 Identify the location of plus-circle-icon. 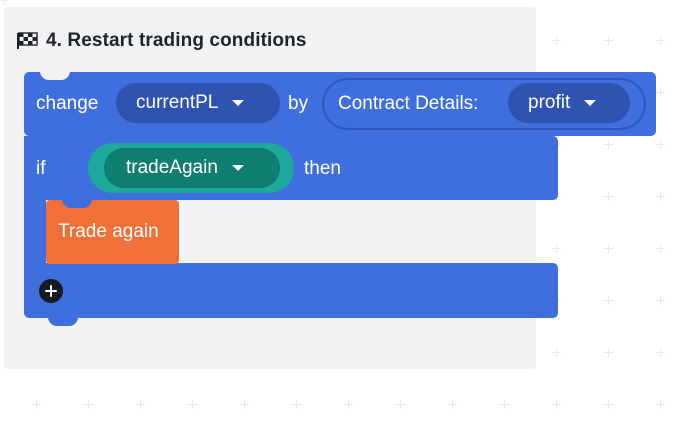
(51, 291).